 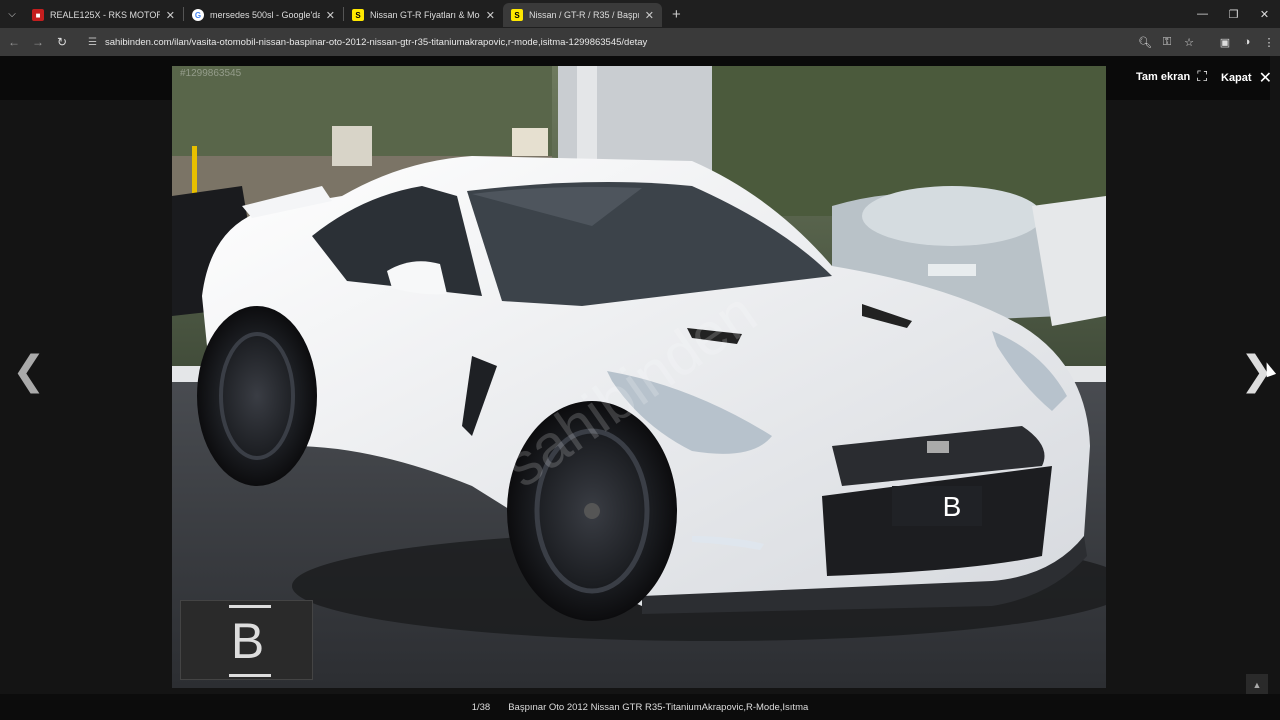 What do you see at coordinates (1189, 42) in the screenshot?
I see `bookmark-star-icon: ☆` at bounding box center [1189, 42].